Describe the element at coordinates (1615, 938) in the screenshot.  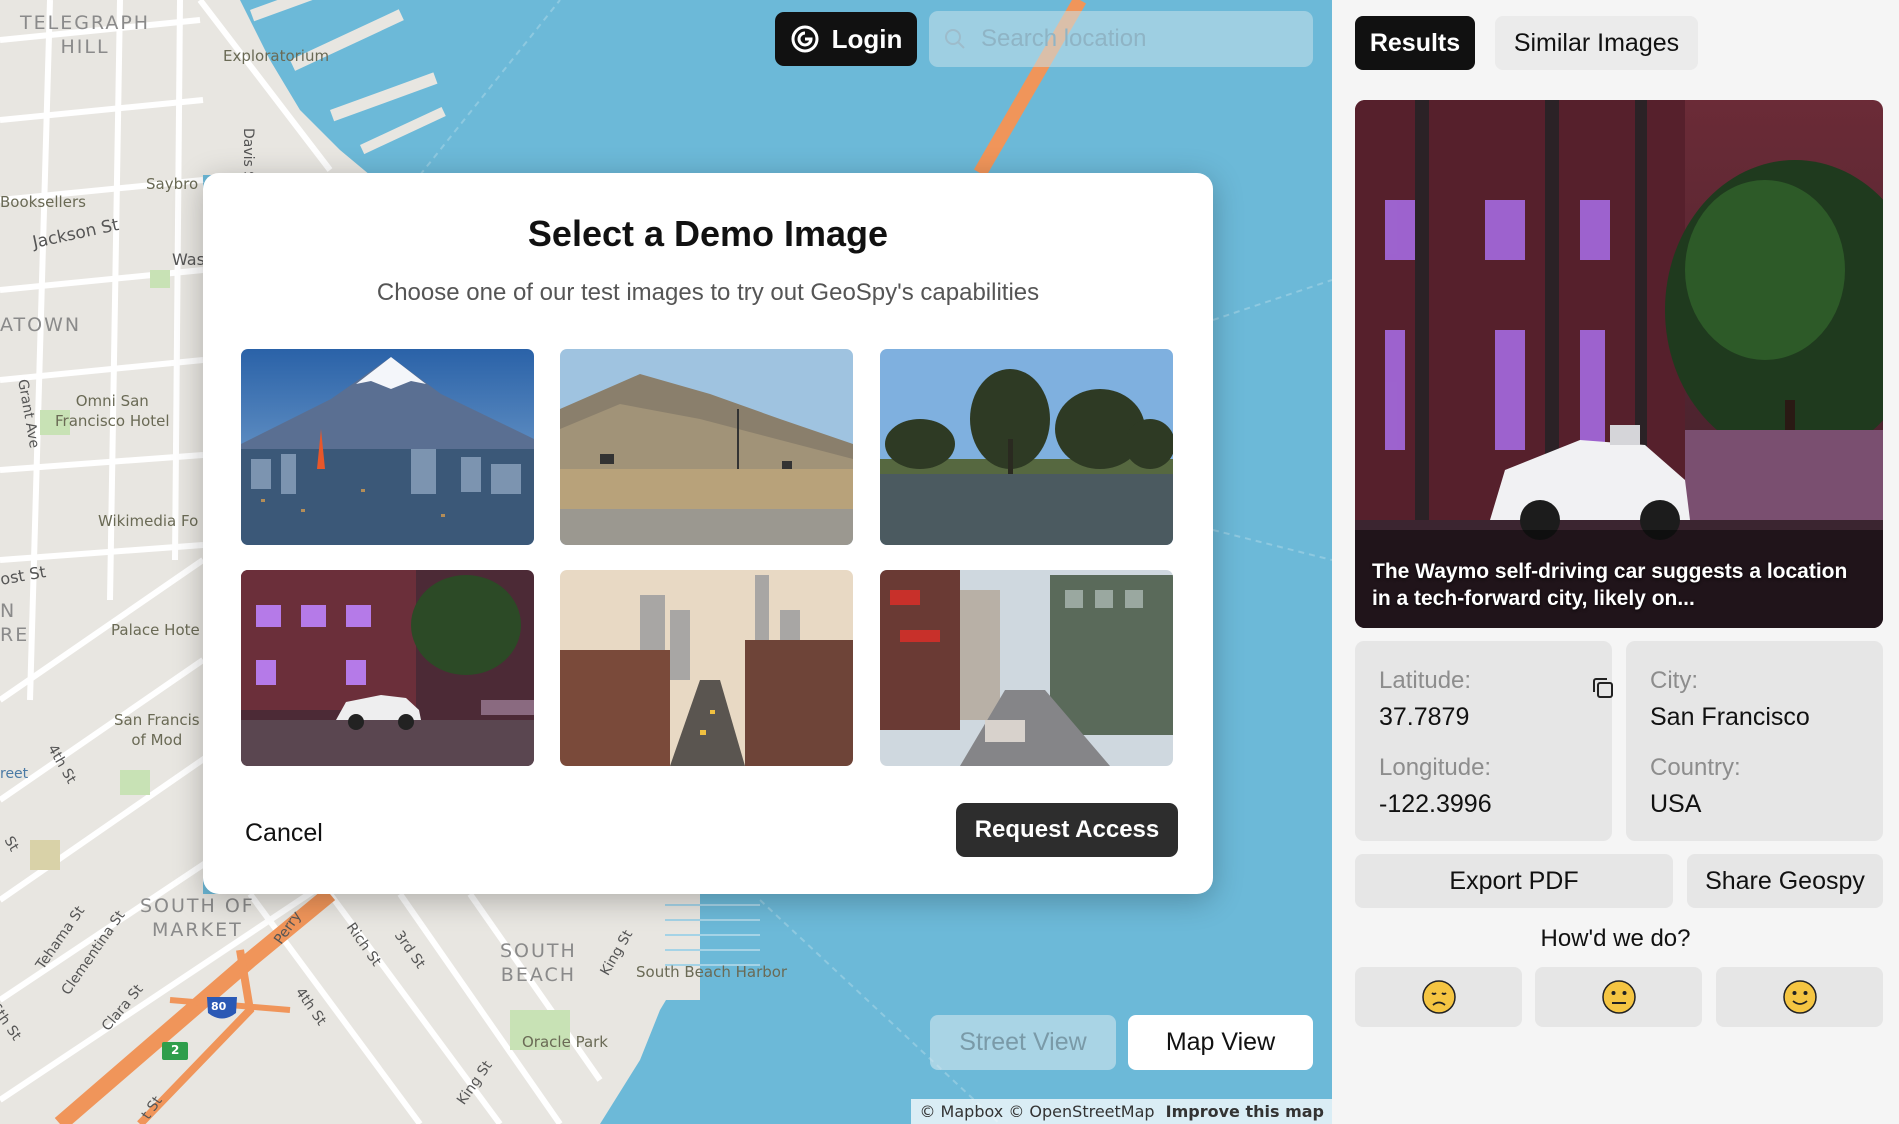
I see `feedback-question: How'd we do?` at that location.